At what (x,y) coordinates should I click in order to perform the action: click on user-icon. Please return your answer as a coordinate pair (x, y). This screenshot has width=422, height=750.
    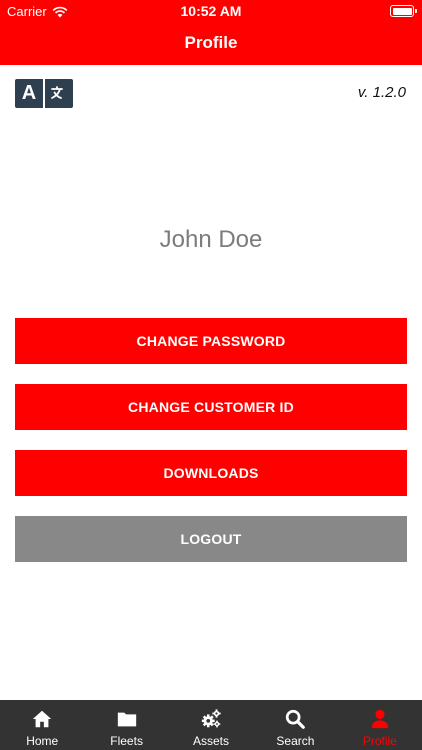
    Looking at the image, I should click on (380, 719).